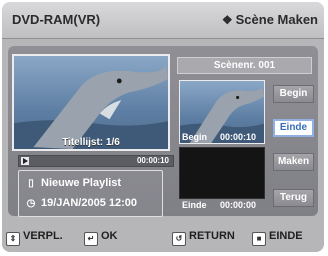 Image resolution: width=328 pixels, height=256 pixels. What do you see at coordinates (286, 236) in the screenshot?
I see `footer-end-label: EINDE` at bounding box center [286, 236].